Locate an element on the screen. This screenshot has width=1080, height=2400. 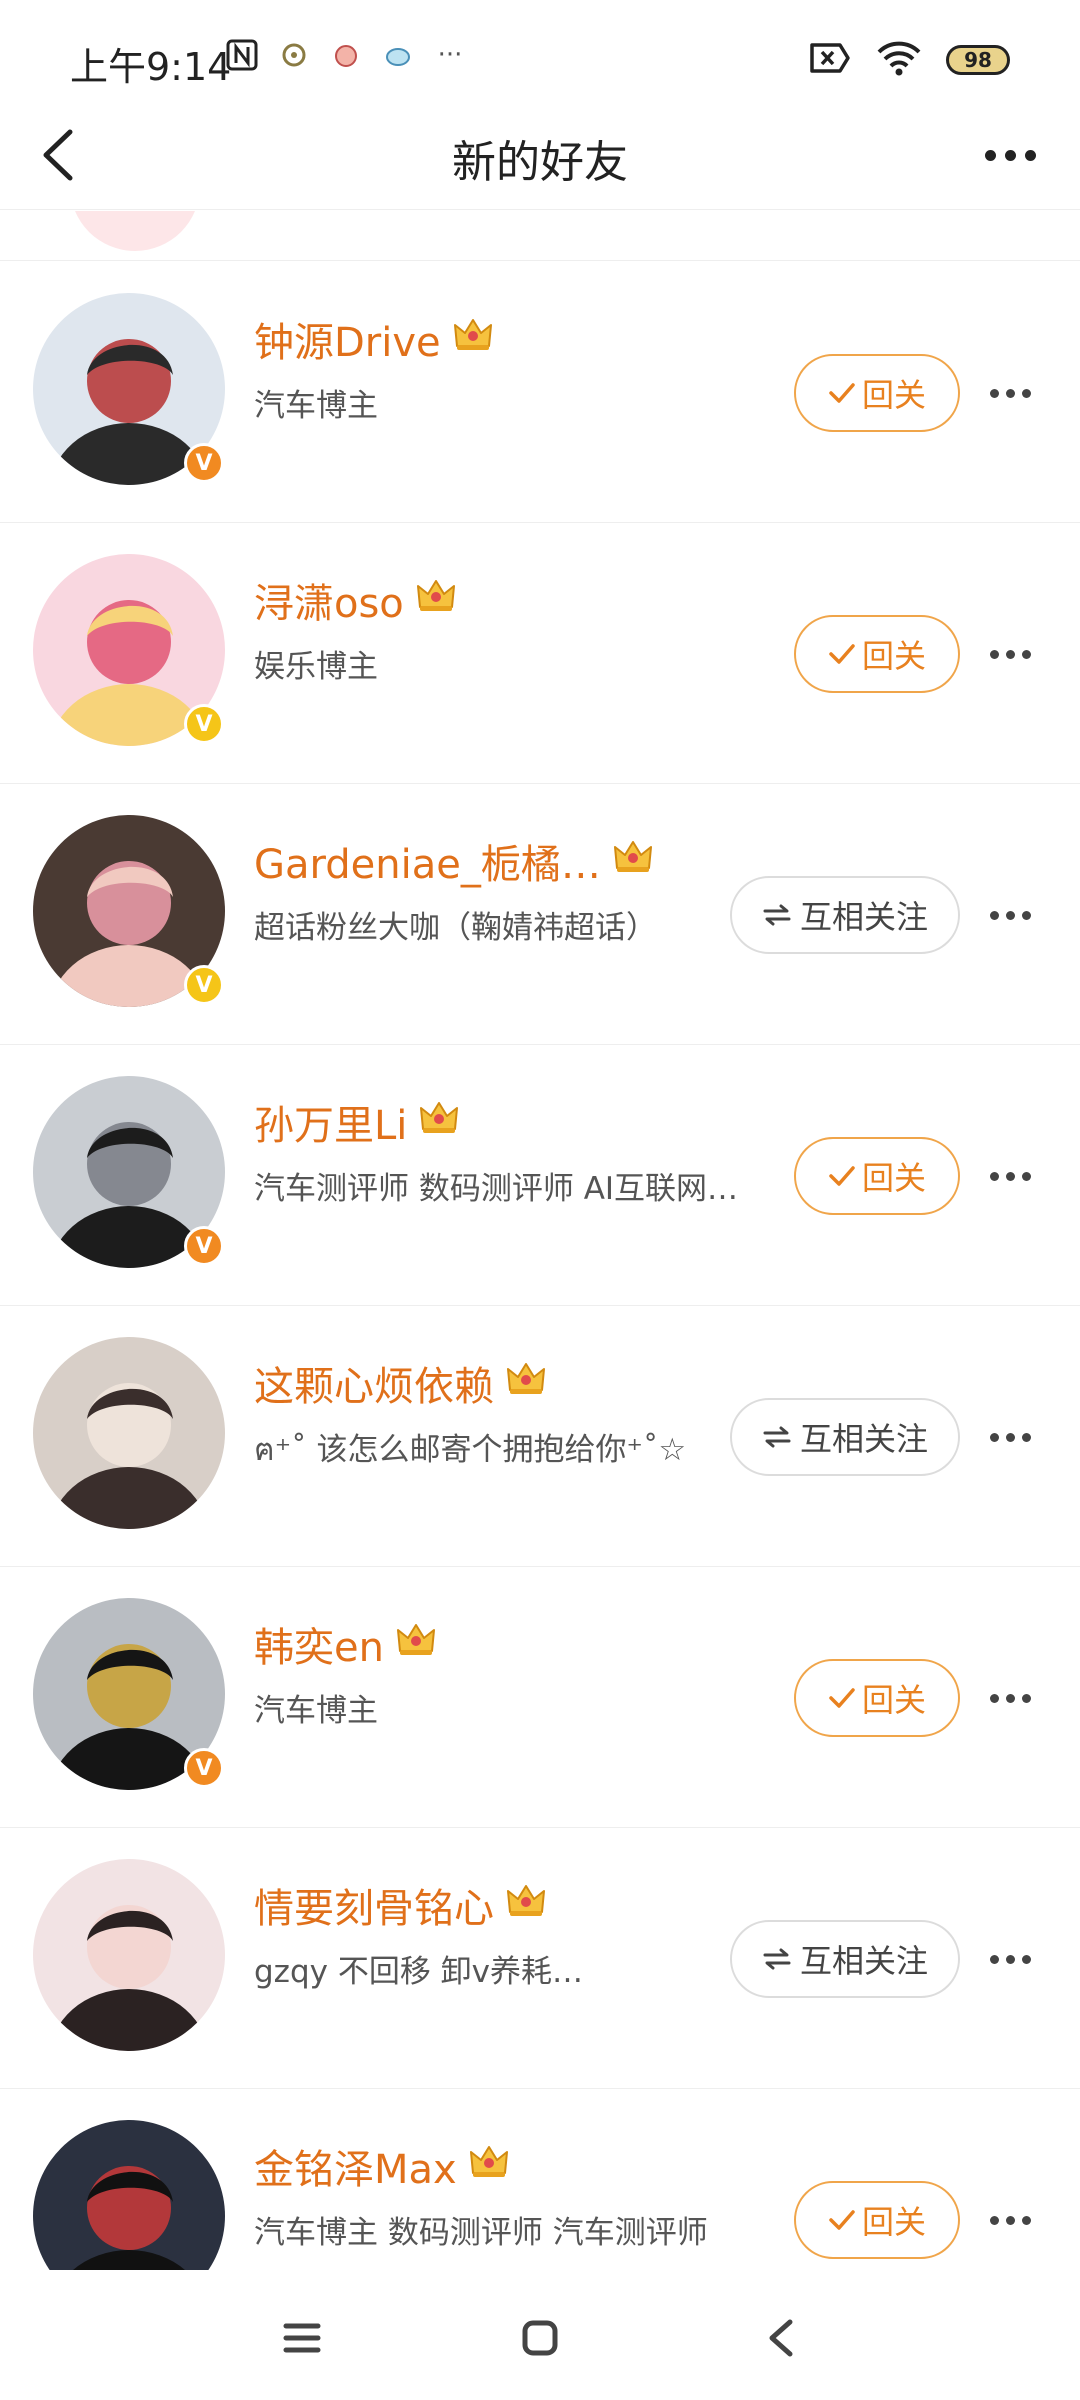
list-item: 情要刻骨铭心 gzqy 不回移 卸v养耗… 互相关注 is located at coordinates (540, 1958).